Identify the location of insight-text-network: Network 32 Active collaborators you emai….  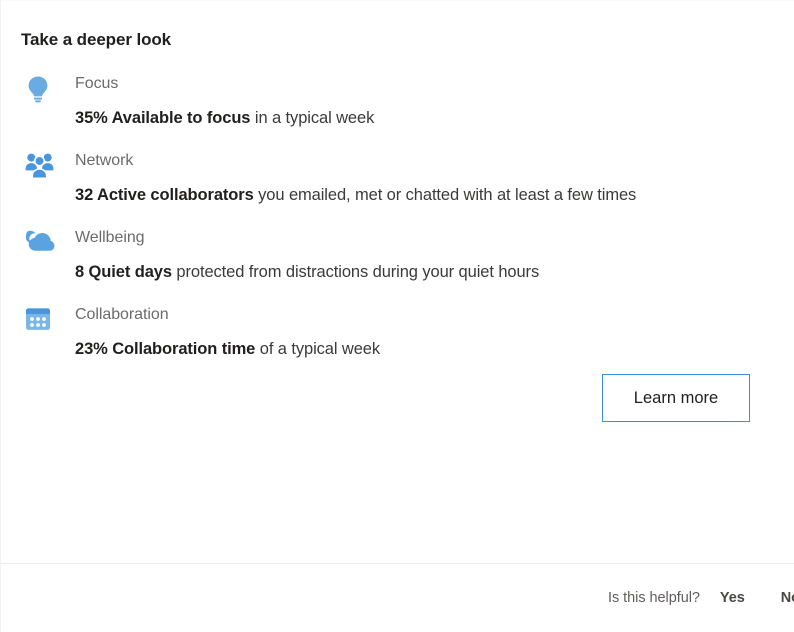
(346, 178).